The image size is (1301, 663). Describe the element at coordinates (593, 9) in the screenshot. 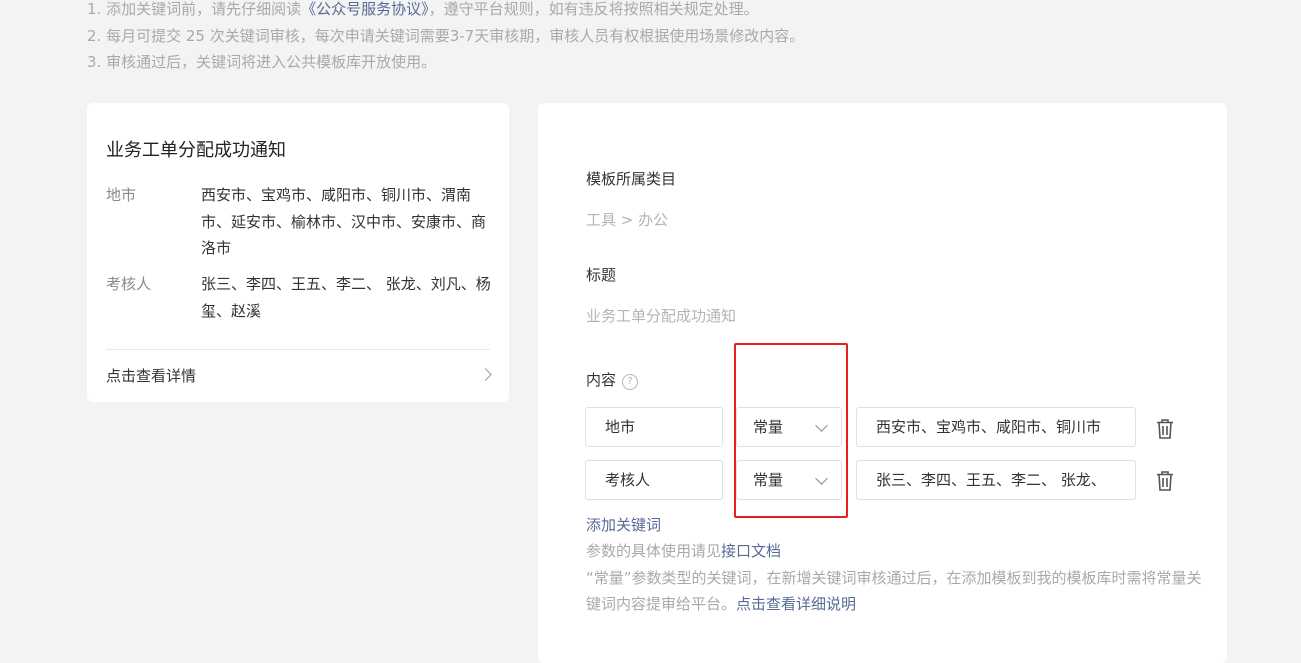

I see `instruction-1-tail: ，遵守平台规则，如有违反将按照相关规定处理。` at that location.